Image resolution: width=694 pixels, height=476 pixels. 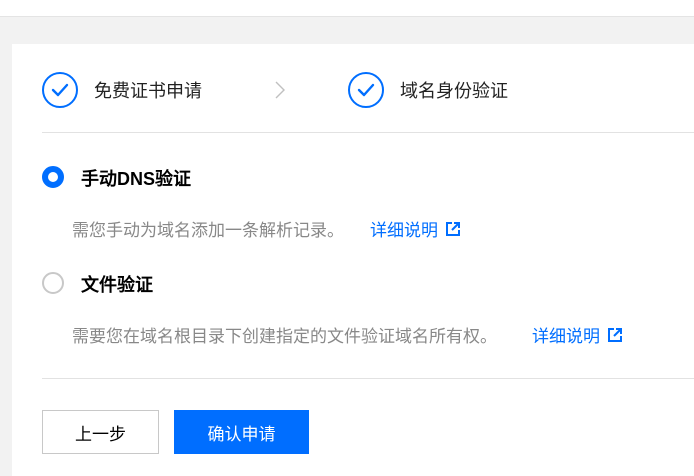 I want to click on option-title: 手动DNS验证, so click(x=136, y=179).